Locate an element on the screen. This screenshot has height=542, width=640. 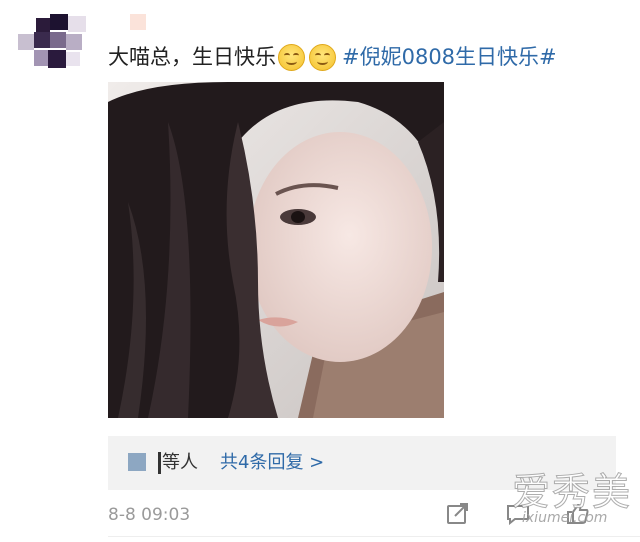
site-watermark: 爱秀美 ixiumei.com is located at coordinates (574, 504).